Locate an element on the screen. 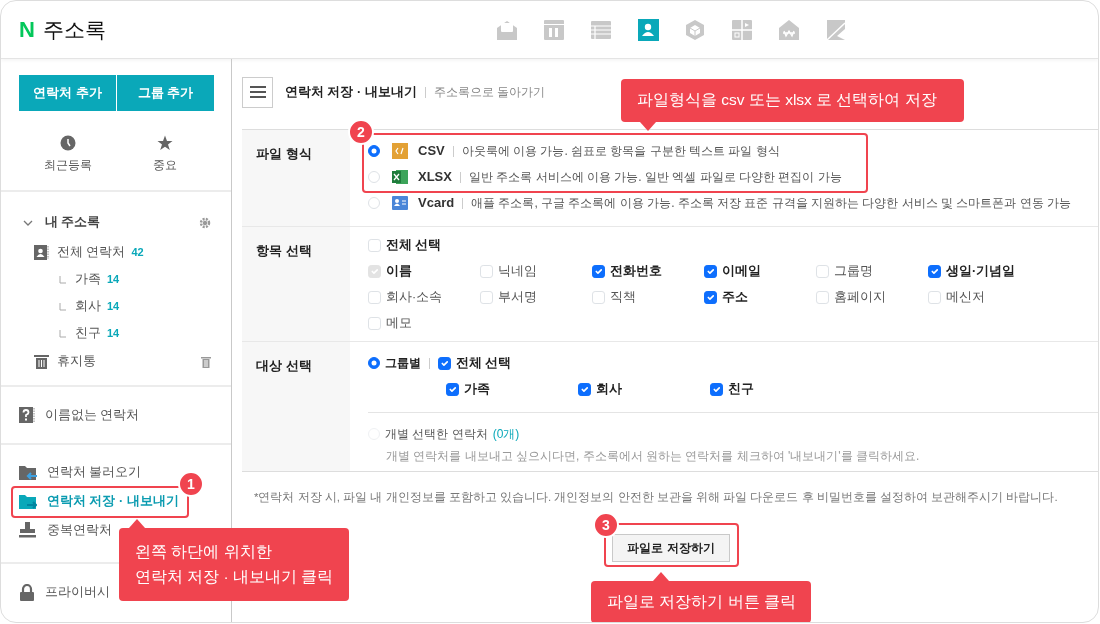 The image size is (1100, 624). folder-export-icon is located at coordinates (28, 501).